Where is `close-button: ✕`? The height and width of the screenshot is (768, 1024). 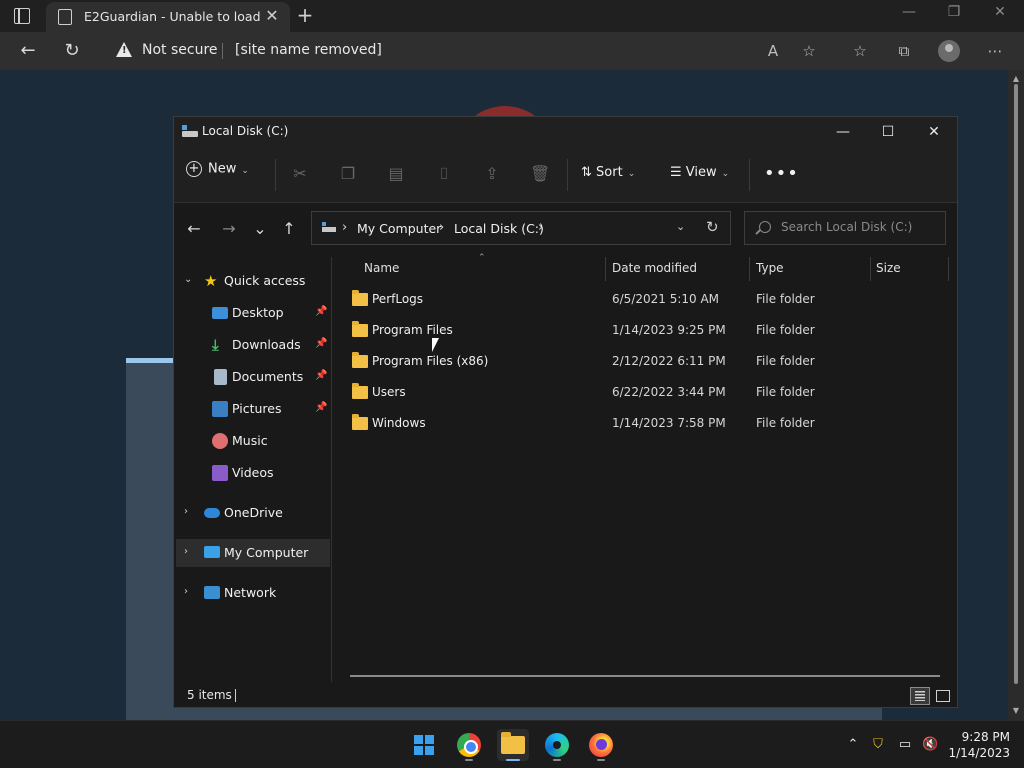 close-button: ✕ is located at coordinates (934, 132).